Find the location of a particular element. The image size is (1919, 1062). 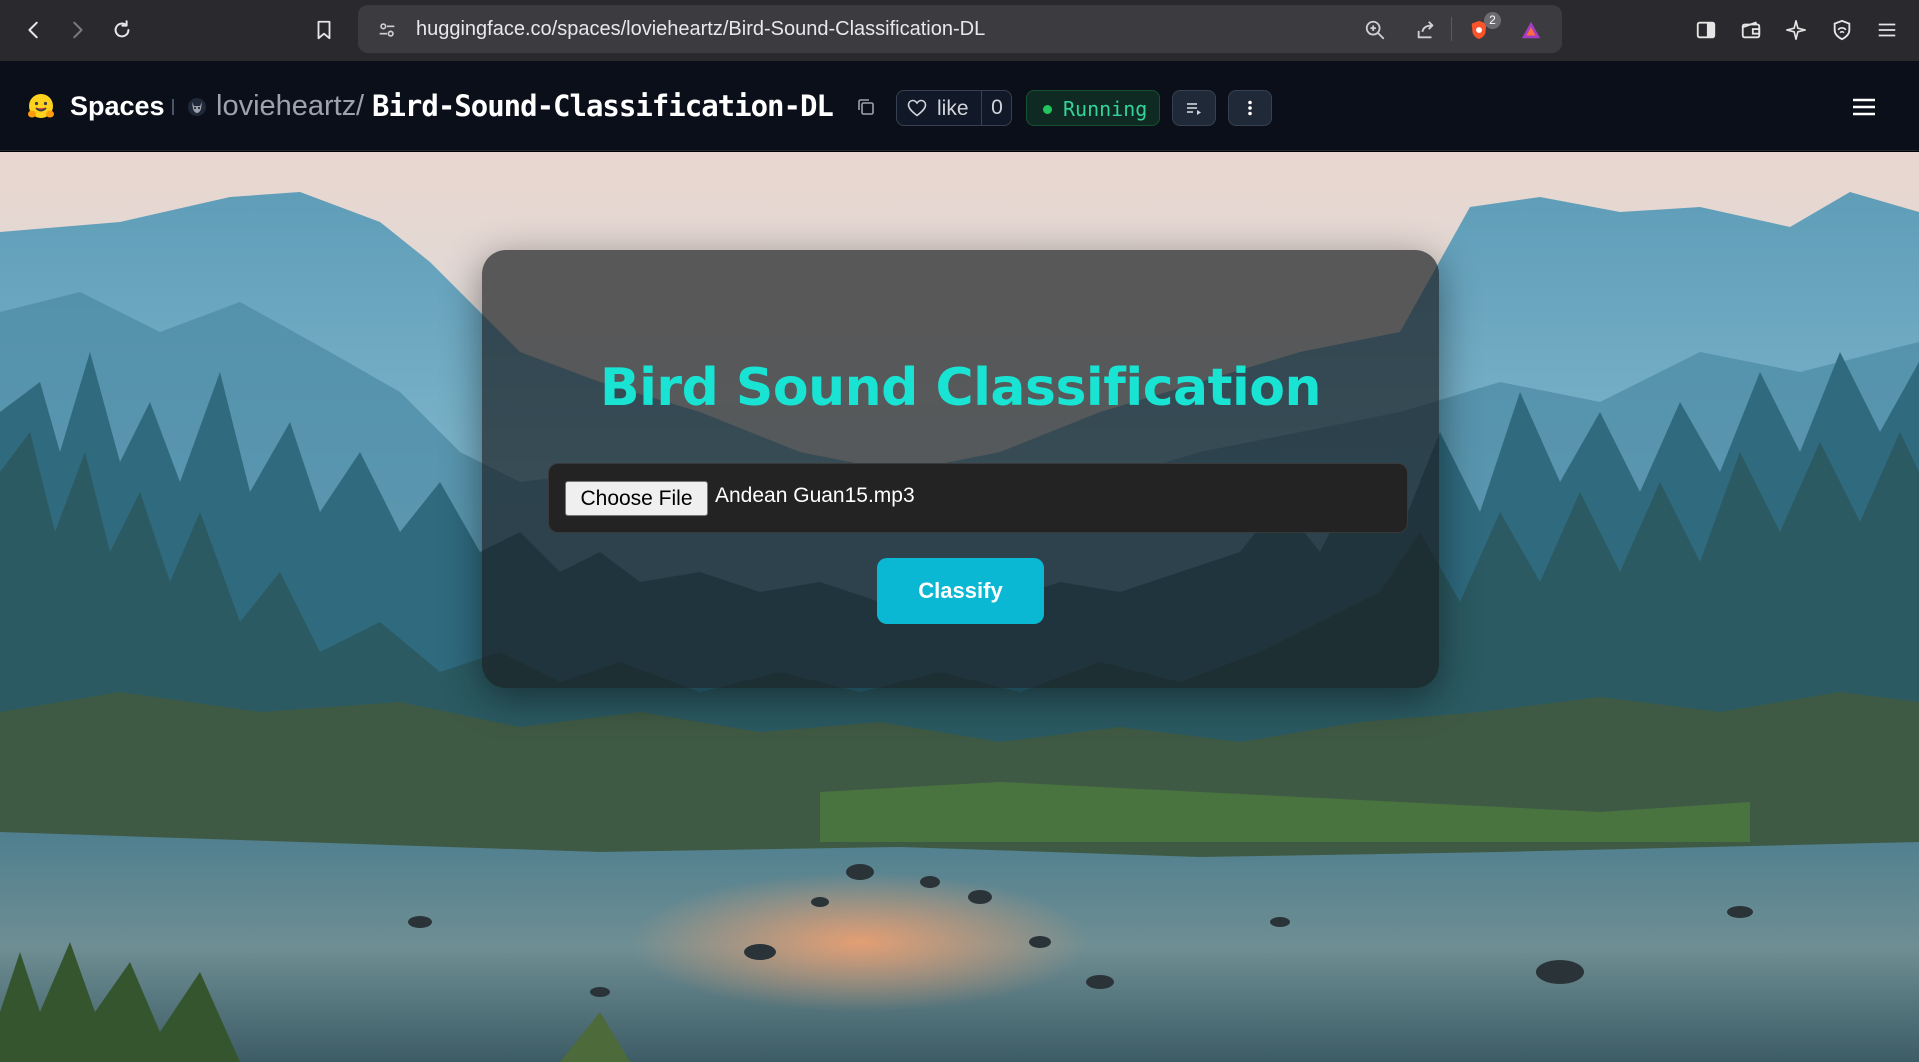

choose-file-button: Choose File is located at coordinates (636, 498).